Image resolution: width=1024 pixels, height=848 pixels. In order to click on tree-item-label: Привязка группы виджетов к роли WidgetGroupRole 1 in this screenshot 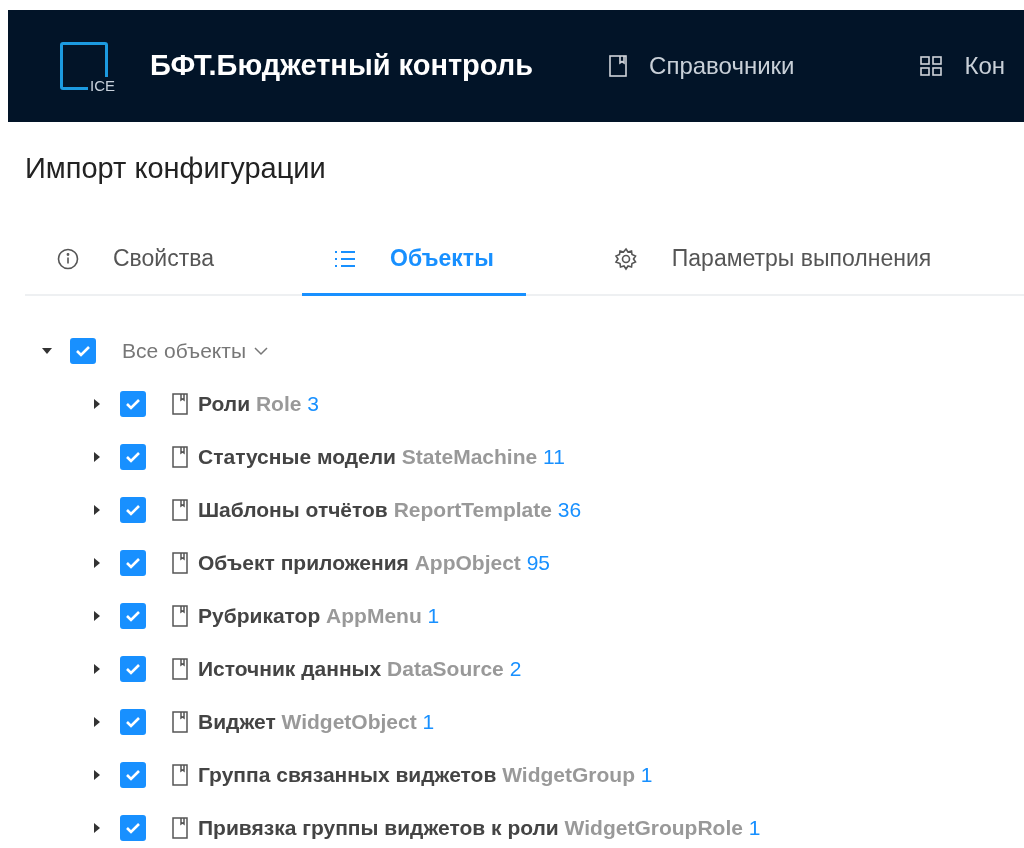, I will do `click(479, 827)`.